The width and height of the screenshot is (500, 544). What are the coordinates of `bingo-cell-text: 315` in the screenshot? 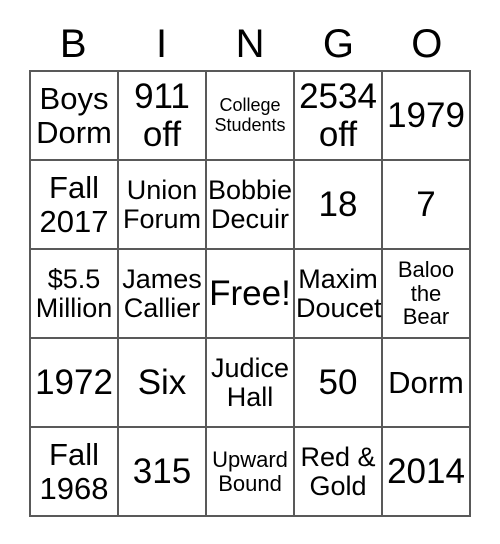 It's located at (162, 471).